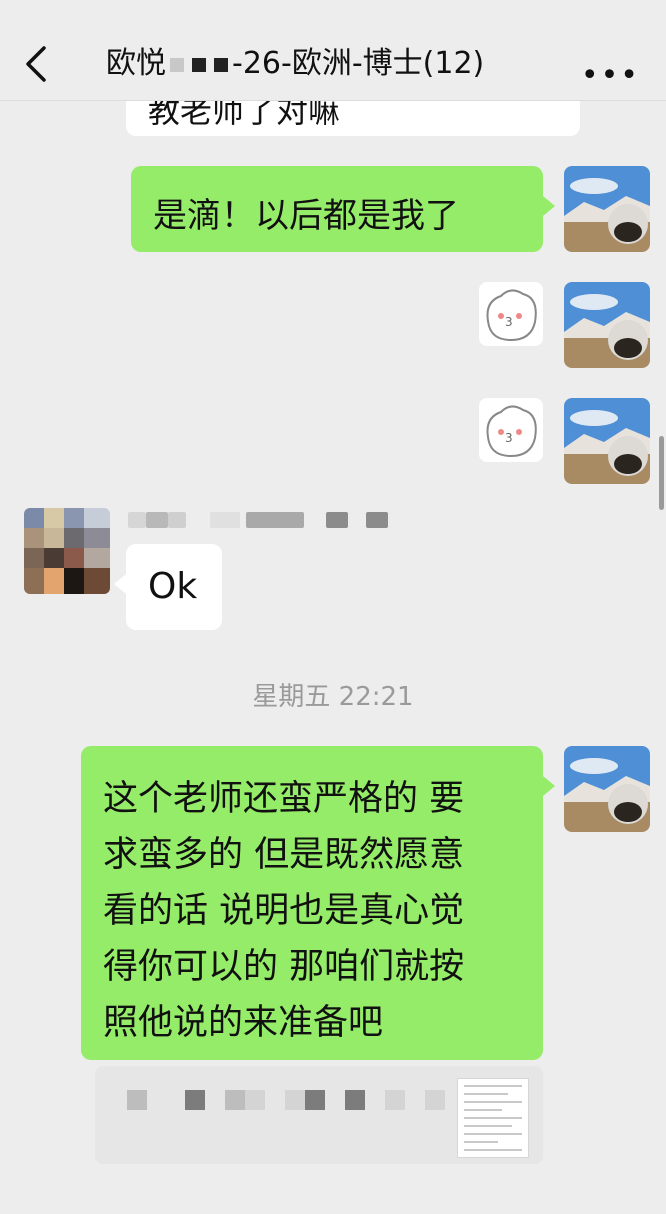  I want to click on chat-title-suffix: -26-欧洲-博士(12), so click(358, 63).